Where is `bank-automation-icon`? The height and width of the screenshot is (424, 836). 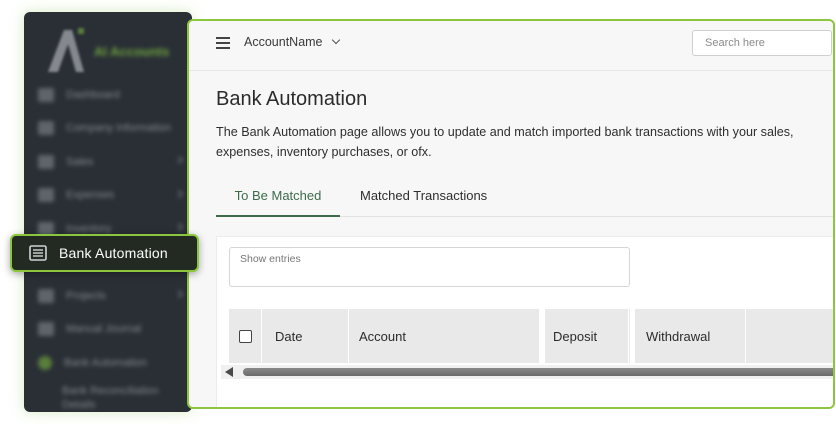 bank-automation-icon is located at coordinates (38, 253).